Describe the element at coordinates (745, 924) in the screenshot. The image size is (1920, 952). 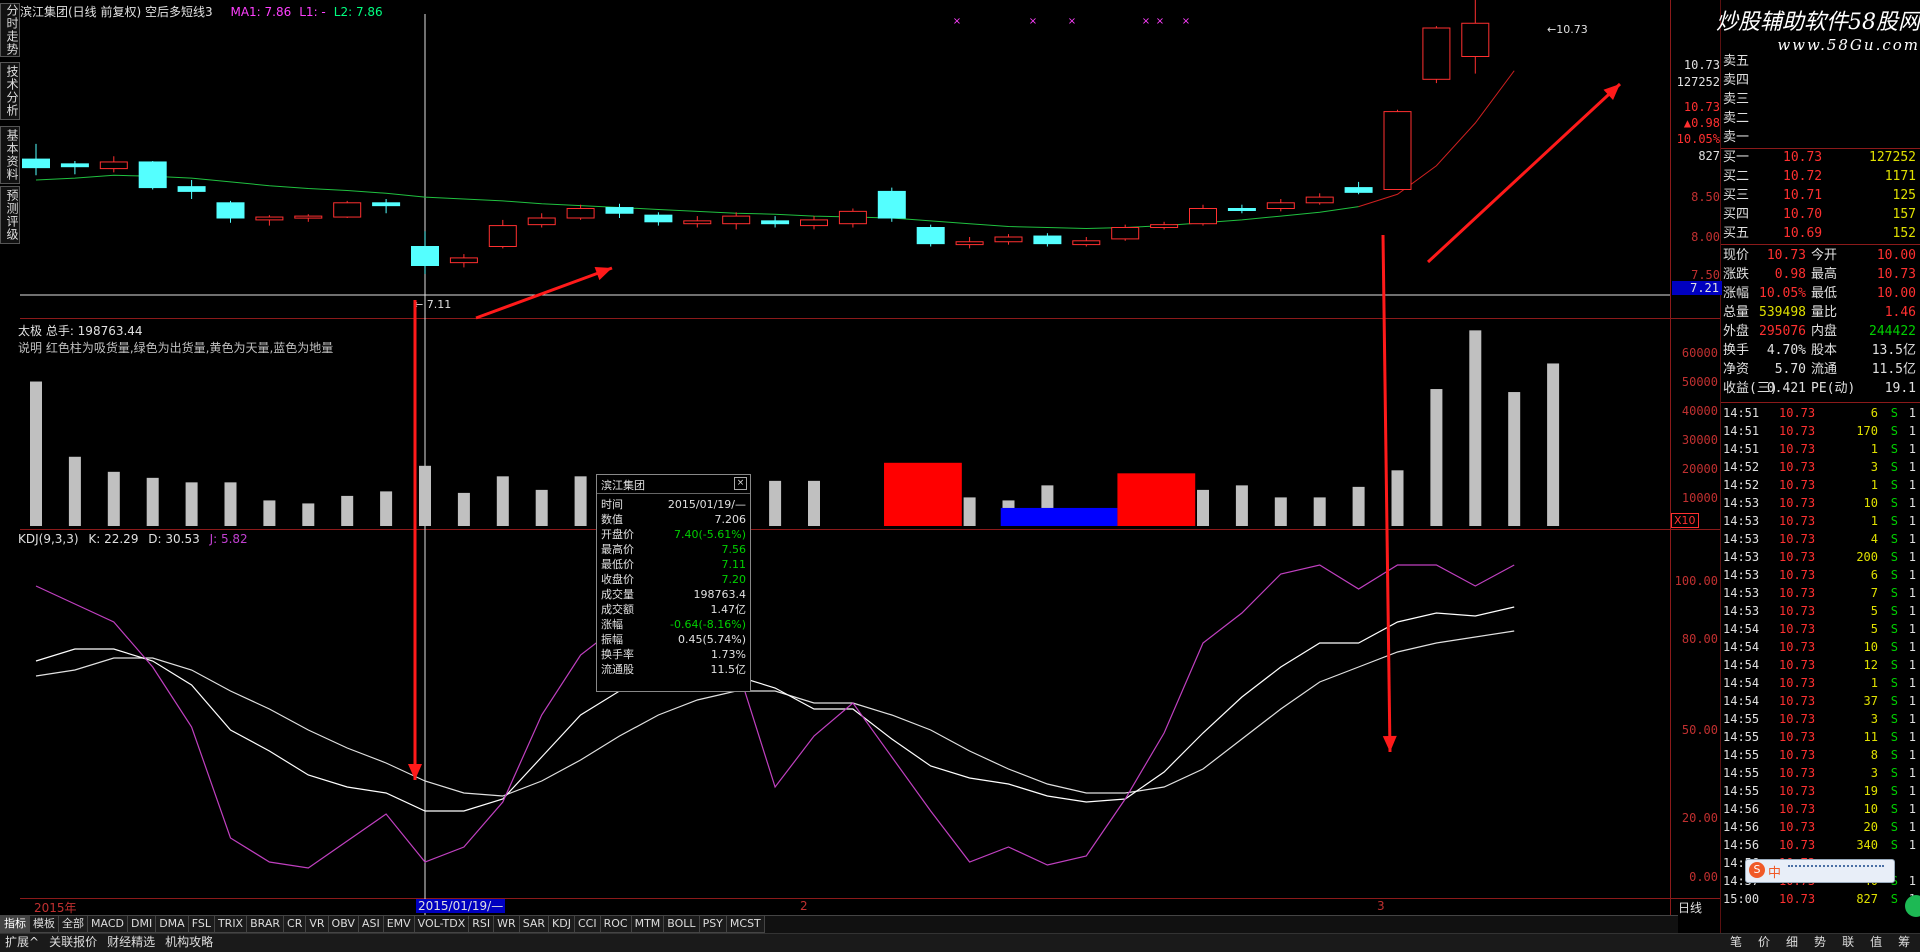
I see `indicator-tab: MCST` at that location.